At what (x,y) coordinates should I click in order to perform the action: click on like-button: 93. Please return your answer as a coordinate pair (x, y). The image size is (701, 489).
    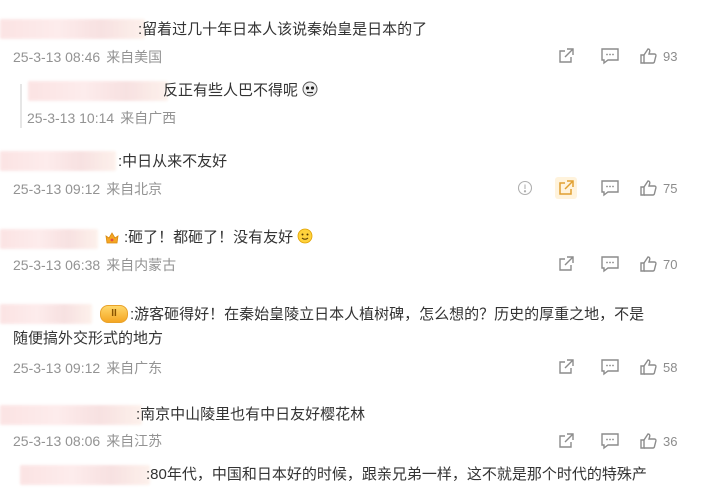
    Looking at the image, I should click on (660, 56).